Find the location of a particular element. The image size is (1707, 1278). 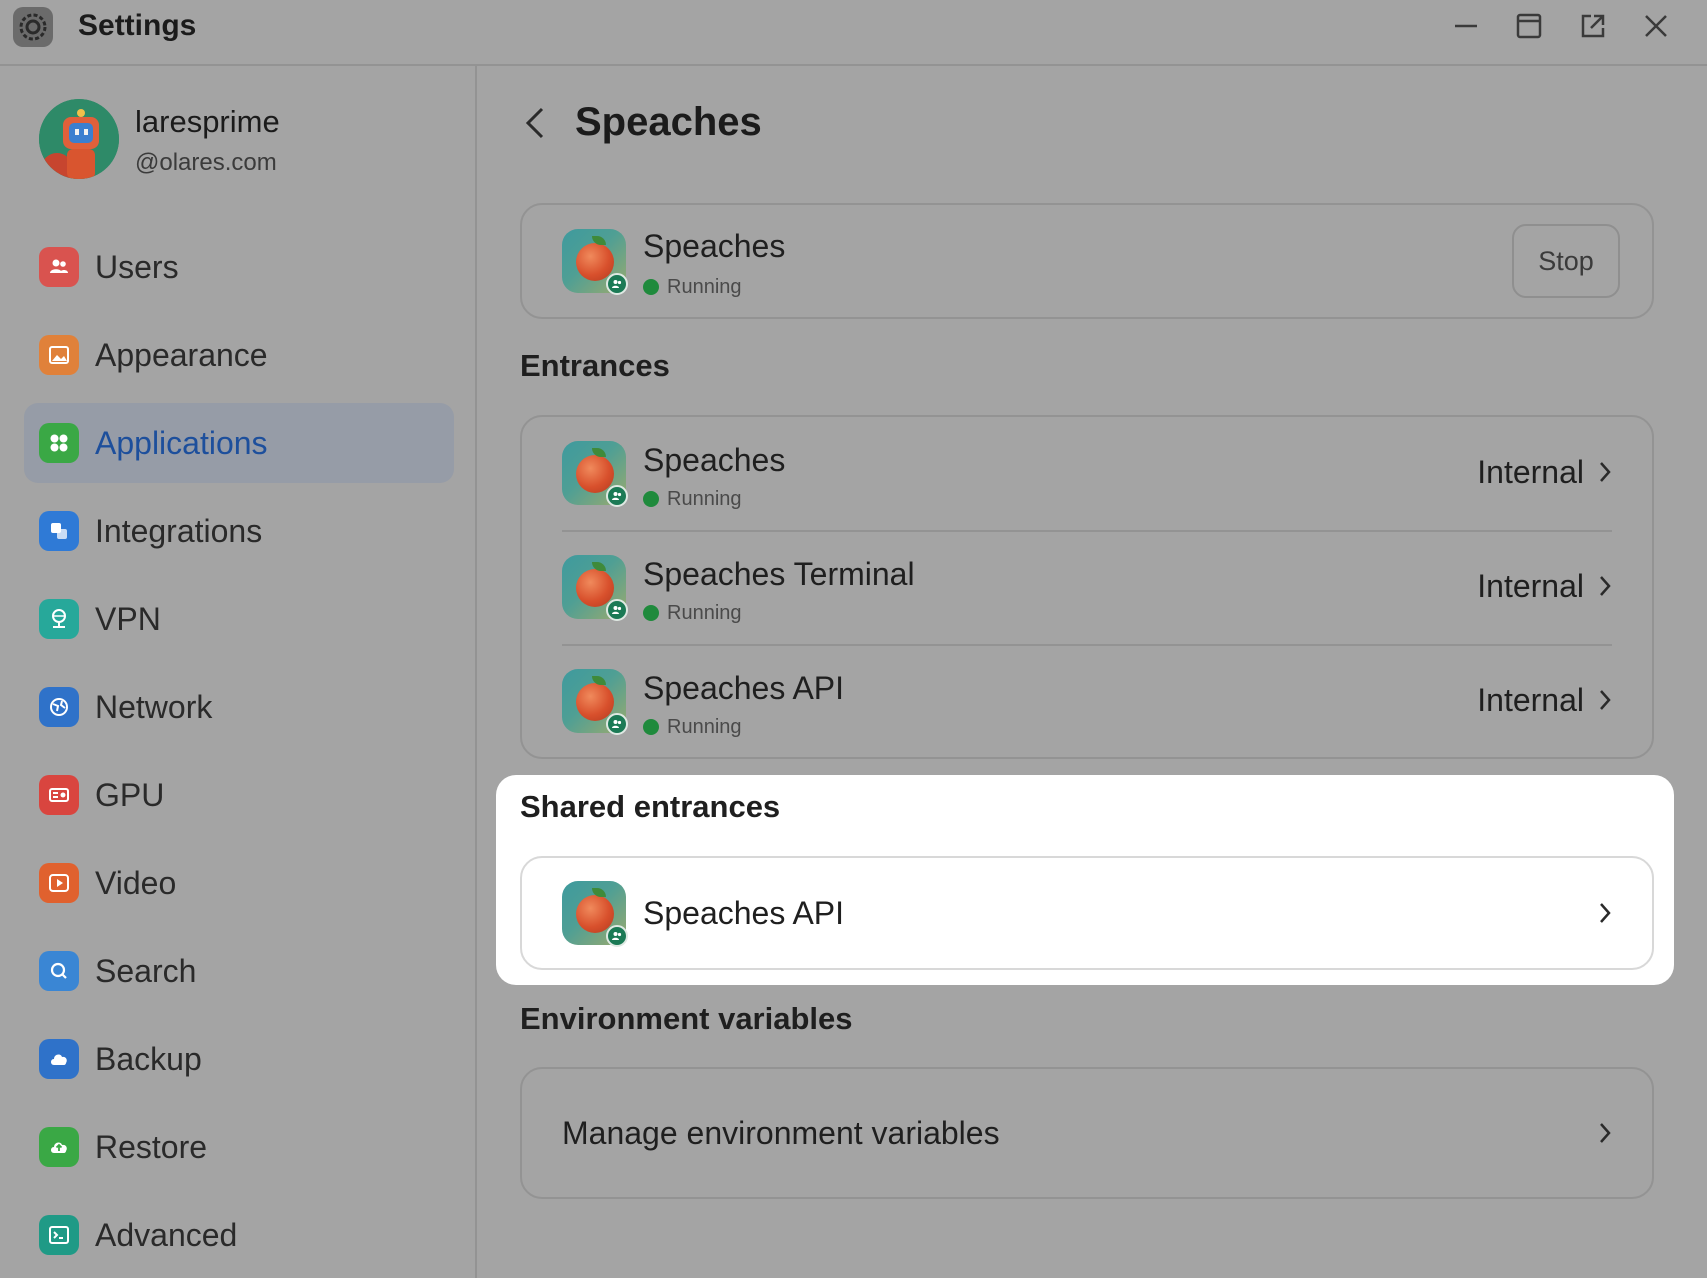

entrance-row: Speaches Running Internal is located at coordinates (1087, 474).